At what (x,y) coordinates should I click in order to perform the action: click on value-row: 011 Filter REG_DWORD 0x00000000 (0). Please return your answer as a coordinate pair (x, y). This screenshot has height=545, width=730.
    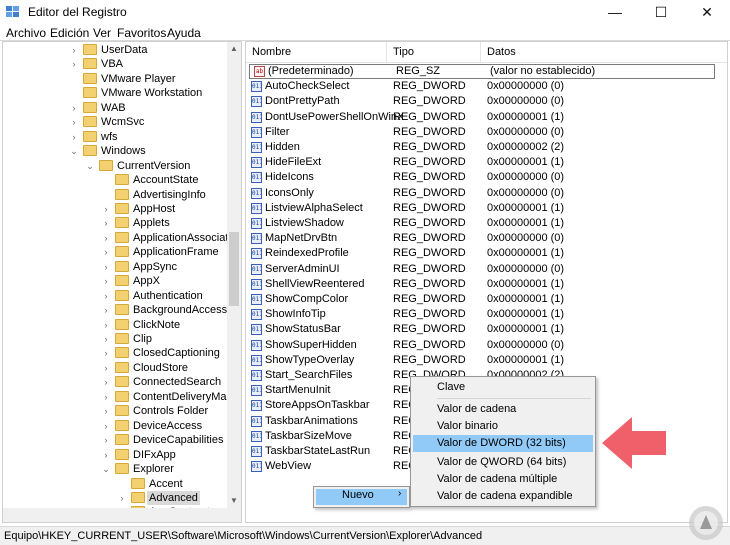
    Looking at the image, I should click on (486, 132).